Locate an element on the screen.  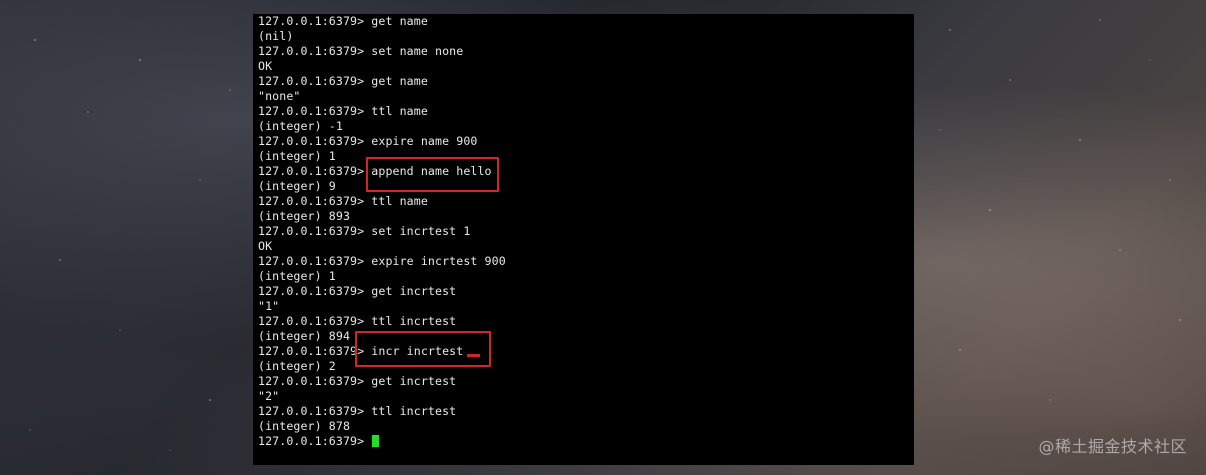
highlight-append-command is located at coordinates (432, 174).